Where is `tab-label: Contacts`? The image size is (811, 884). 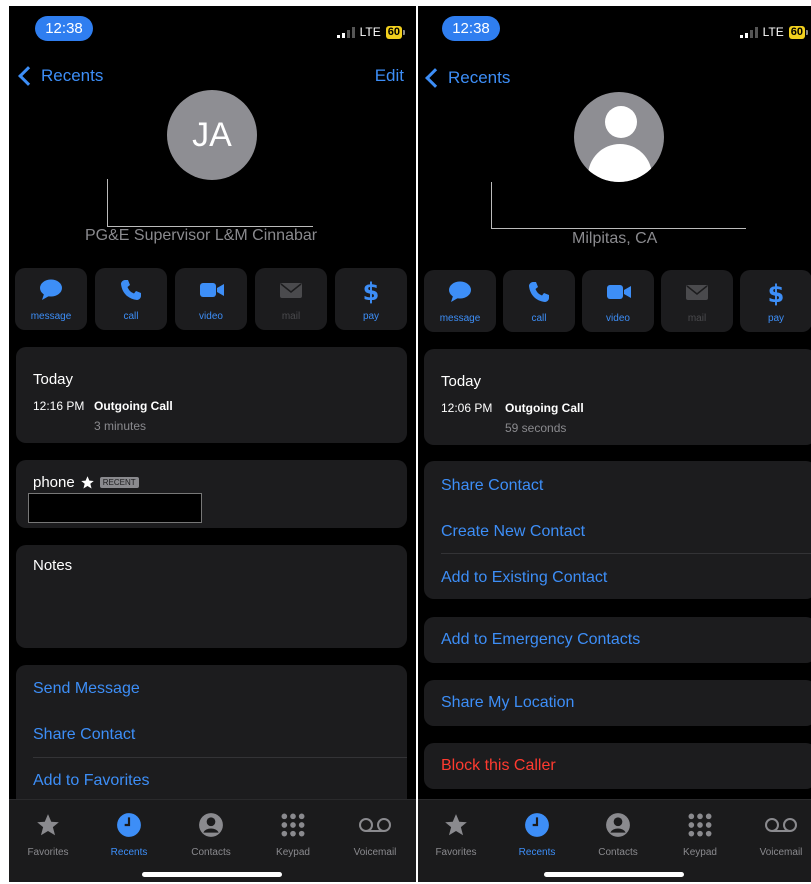
tab-label: Contacts is located at coordinates (618, 852).